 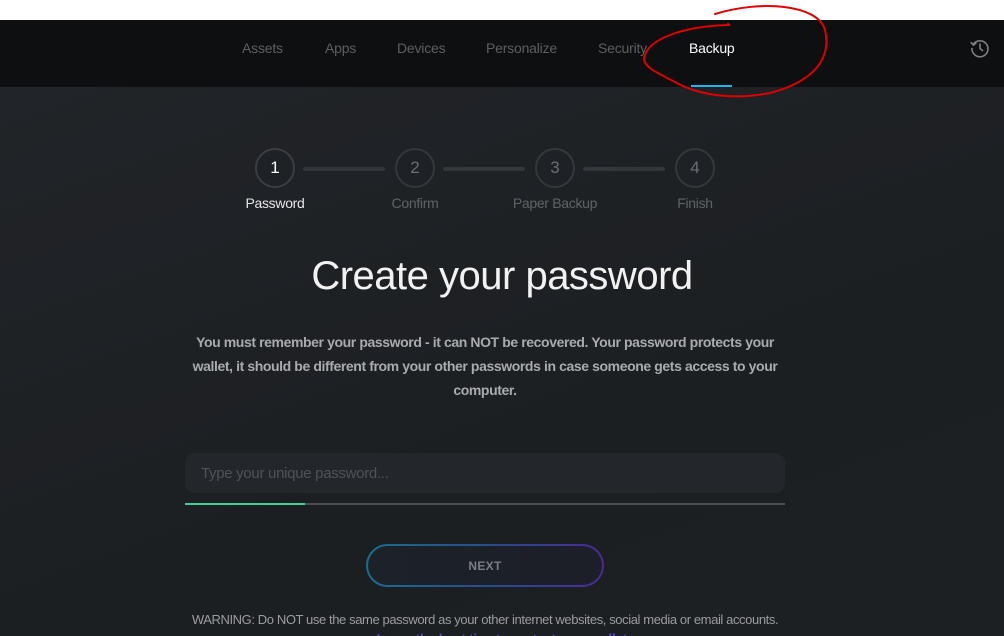 I want to click on history-icon, so click(x=979, y=49).